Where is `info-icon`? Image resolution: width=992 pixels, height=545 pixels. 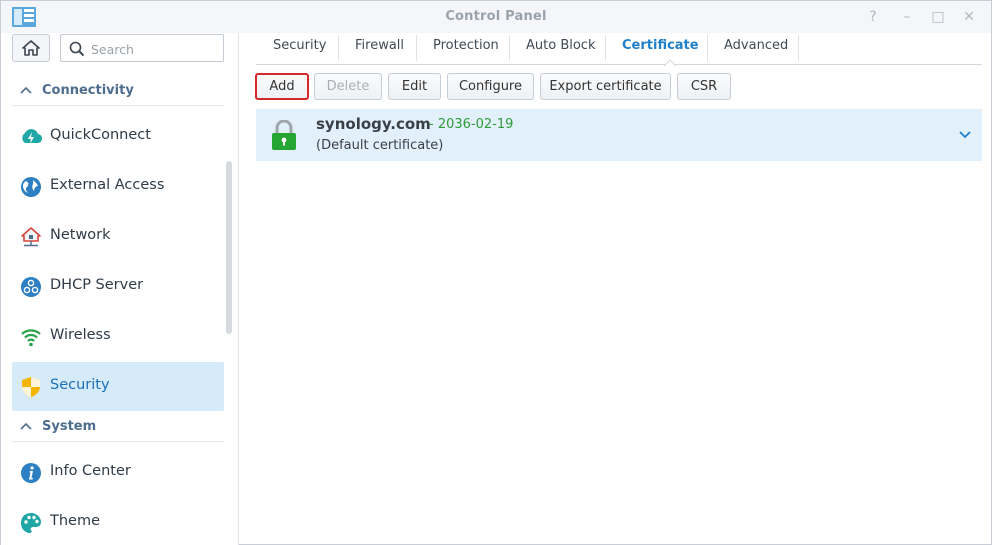
info-icon is located at coordinates (31, 473).